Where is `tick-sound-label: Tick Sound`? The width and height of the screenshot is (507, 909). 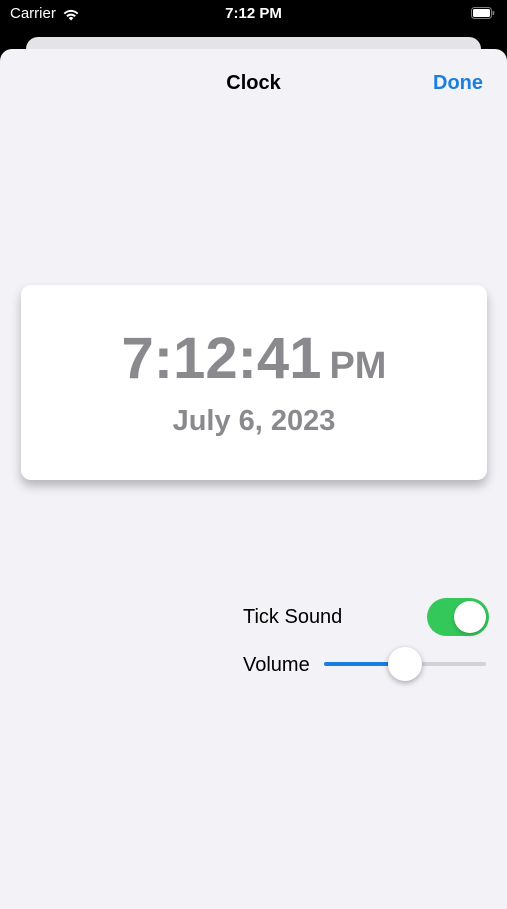
tick-sound-label: Tick Sound is located at coordinates (293, 617).